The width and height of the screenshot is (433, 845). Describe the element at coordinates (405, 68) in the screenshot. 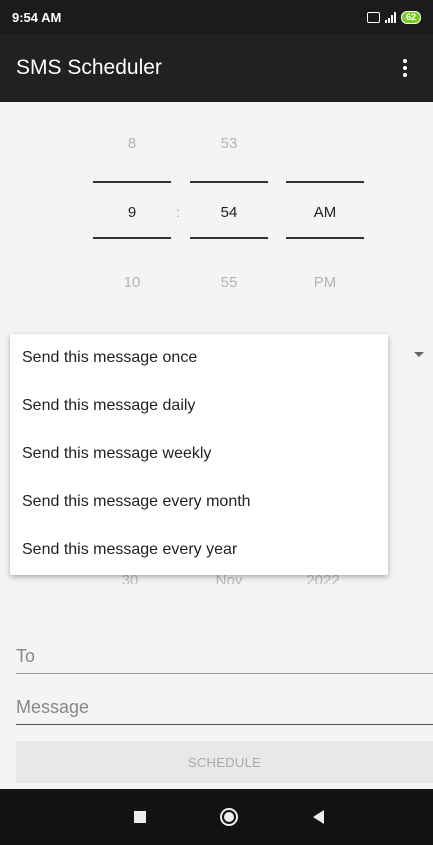

I see `overflow-menu-icon` at that location.